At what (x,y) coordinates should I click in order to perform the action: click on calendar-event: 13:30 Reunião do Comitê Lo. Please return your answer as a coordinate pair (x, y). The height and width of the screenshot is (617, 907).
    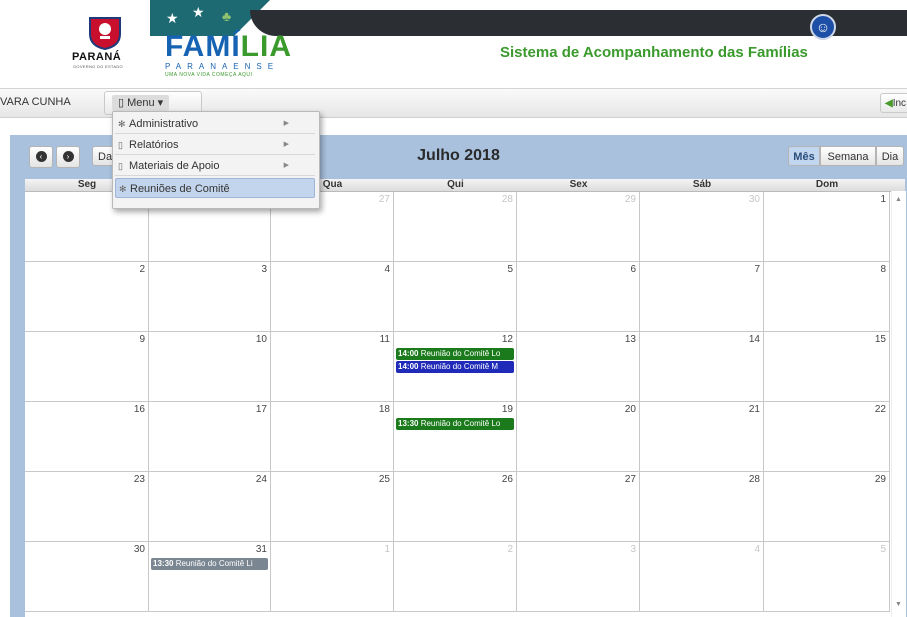
    Looking at the image, I should click on (455, 424).